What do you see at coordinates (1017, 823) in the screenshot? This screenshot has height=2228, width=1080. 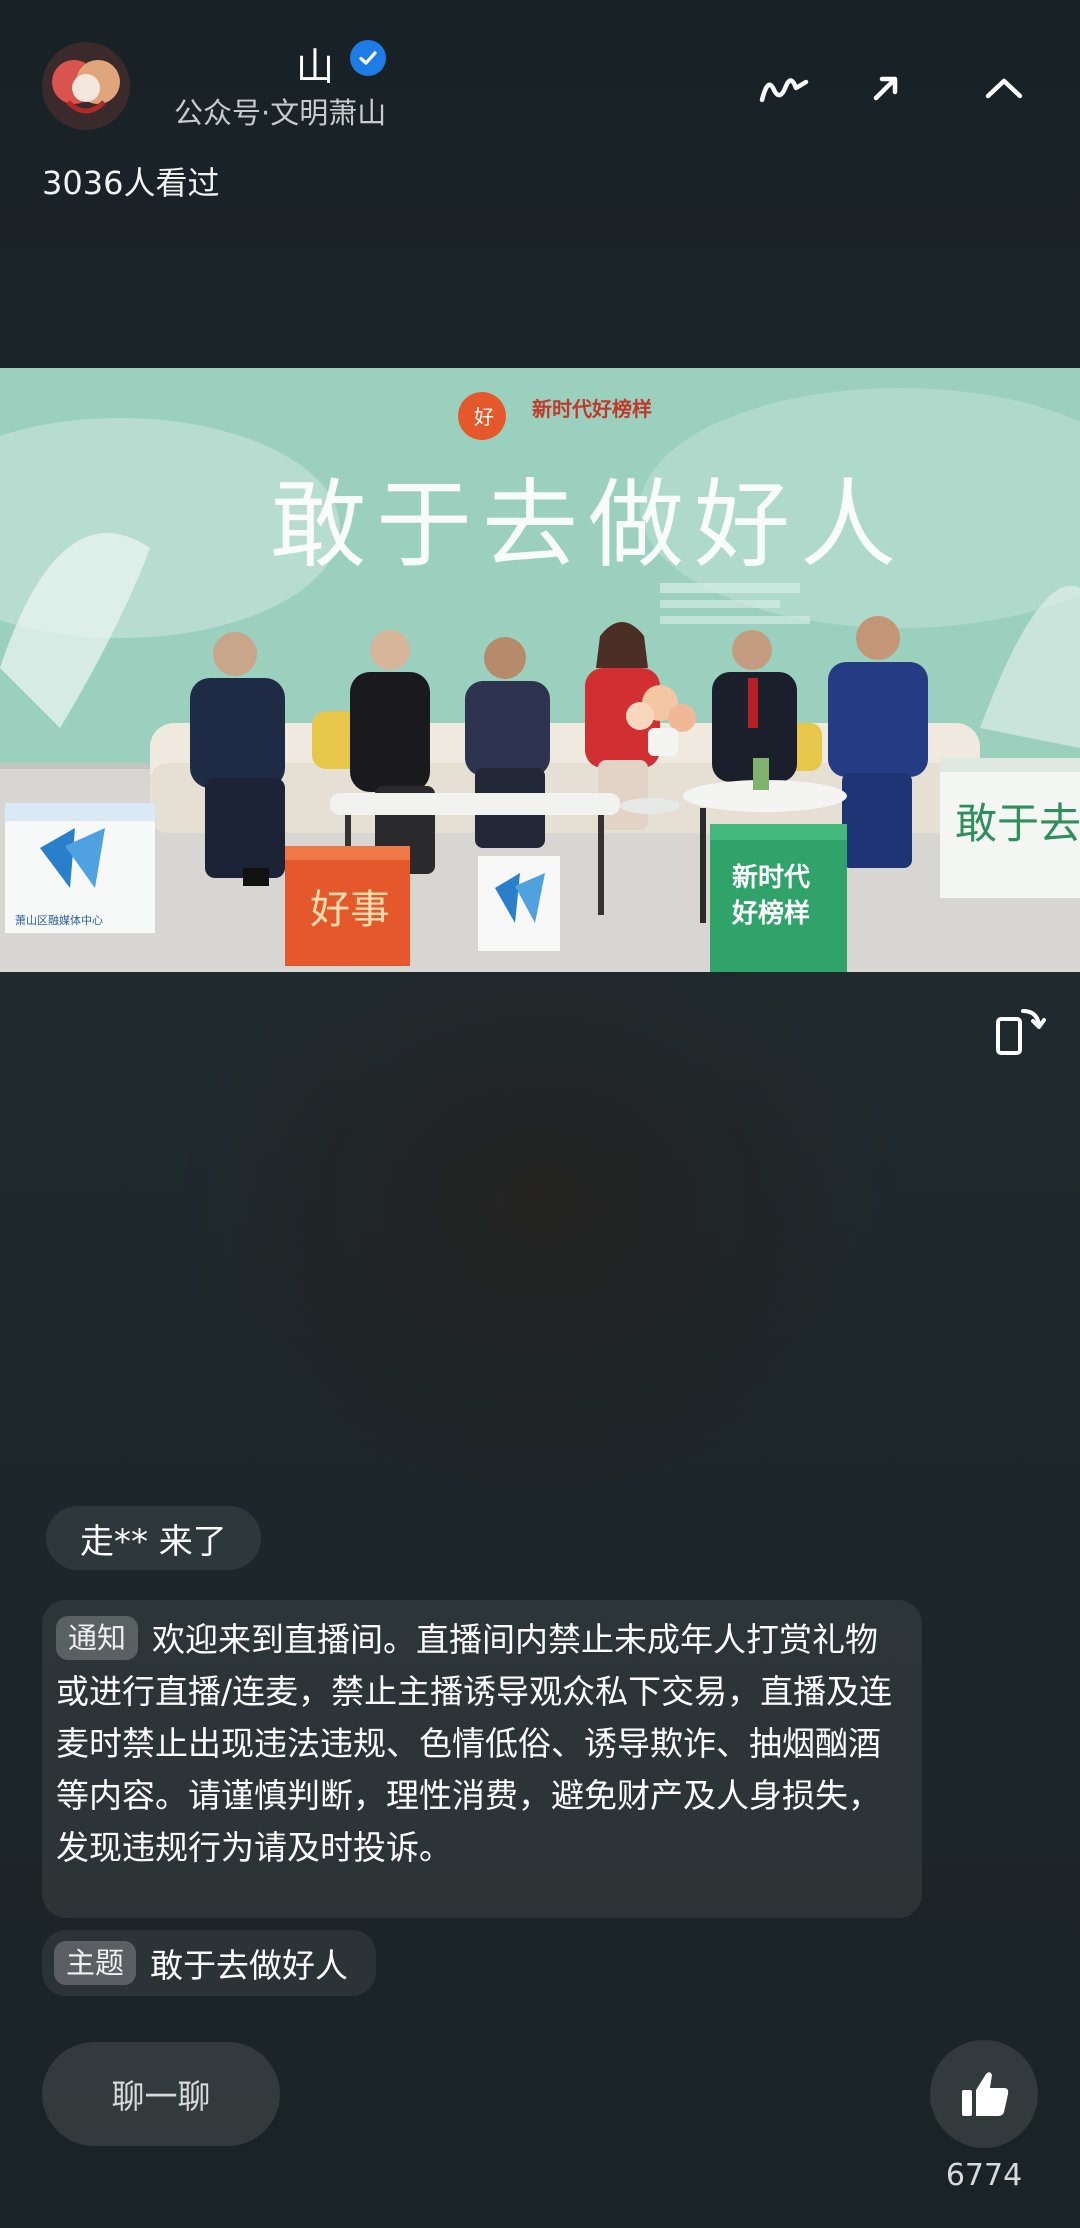 I see `cube-right-calligraphy: 敢于去做好人` at bounding box center [1017, 823].